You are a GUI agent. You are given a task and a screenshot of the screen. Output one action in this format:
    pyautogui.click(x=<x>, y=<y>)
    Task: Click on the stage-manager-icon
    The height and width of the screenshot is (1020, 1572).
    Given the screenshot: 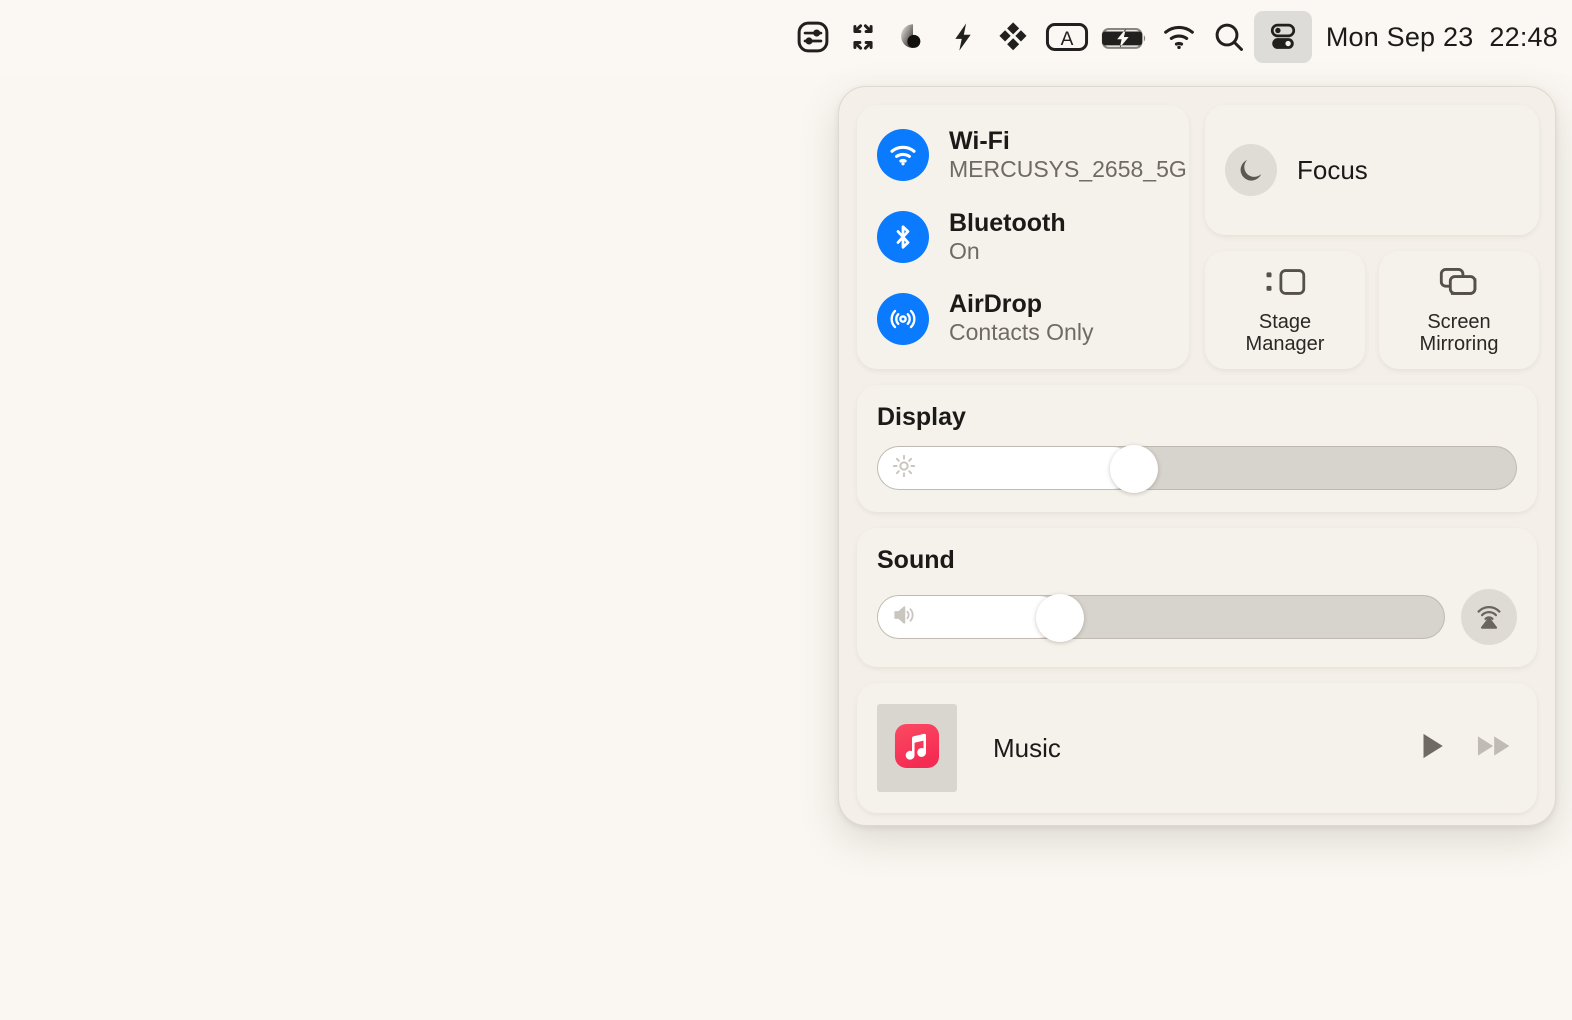 What is the action you would take?
    pyautogui.click(x=1285, y=284)
    